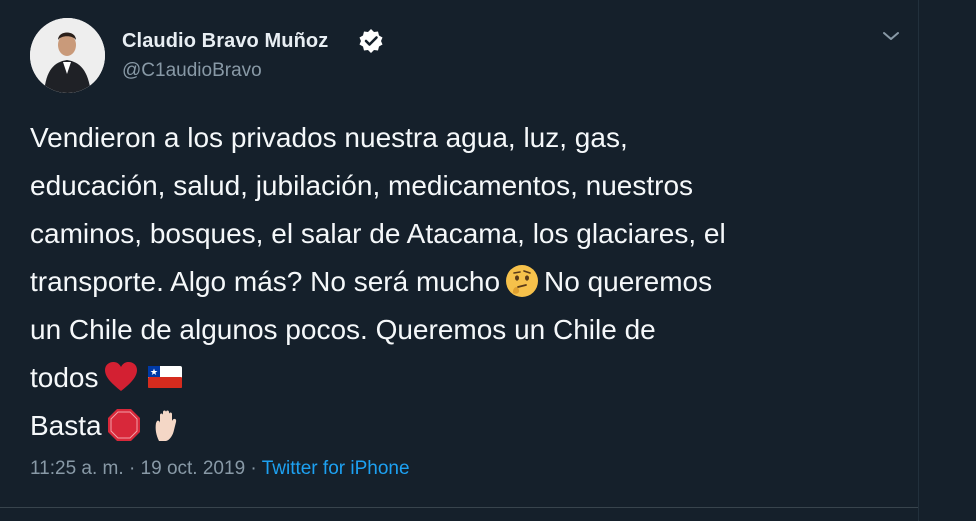  Describe the element at coordinates (470, 426) in the screenshot. I see `tweet-line-with-emoji: Basta` at that location.